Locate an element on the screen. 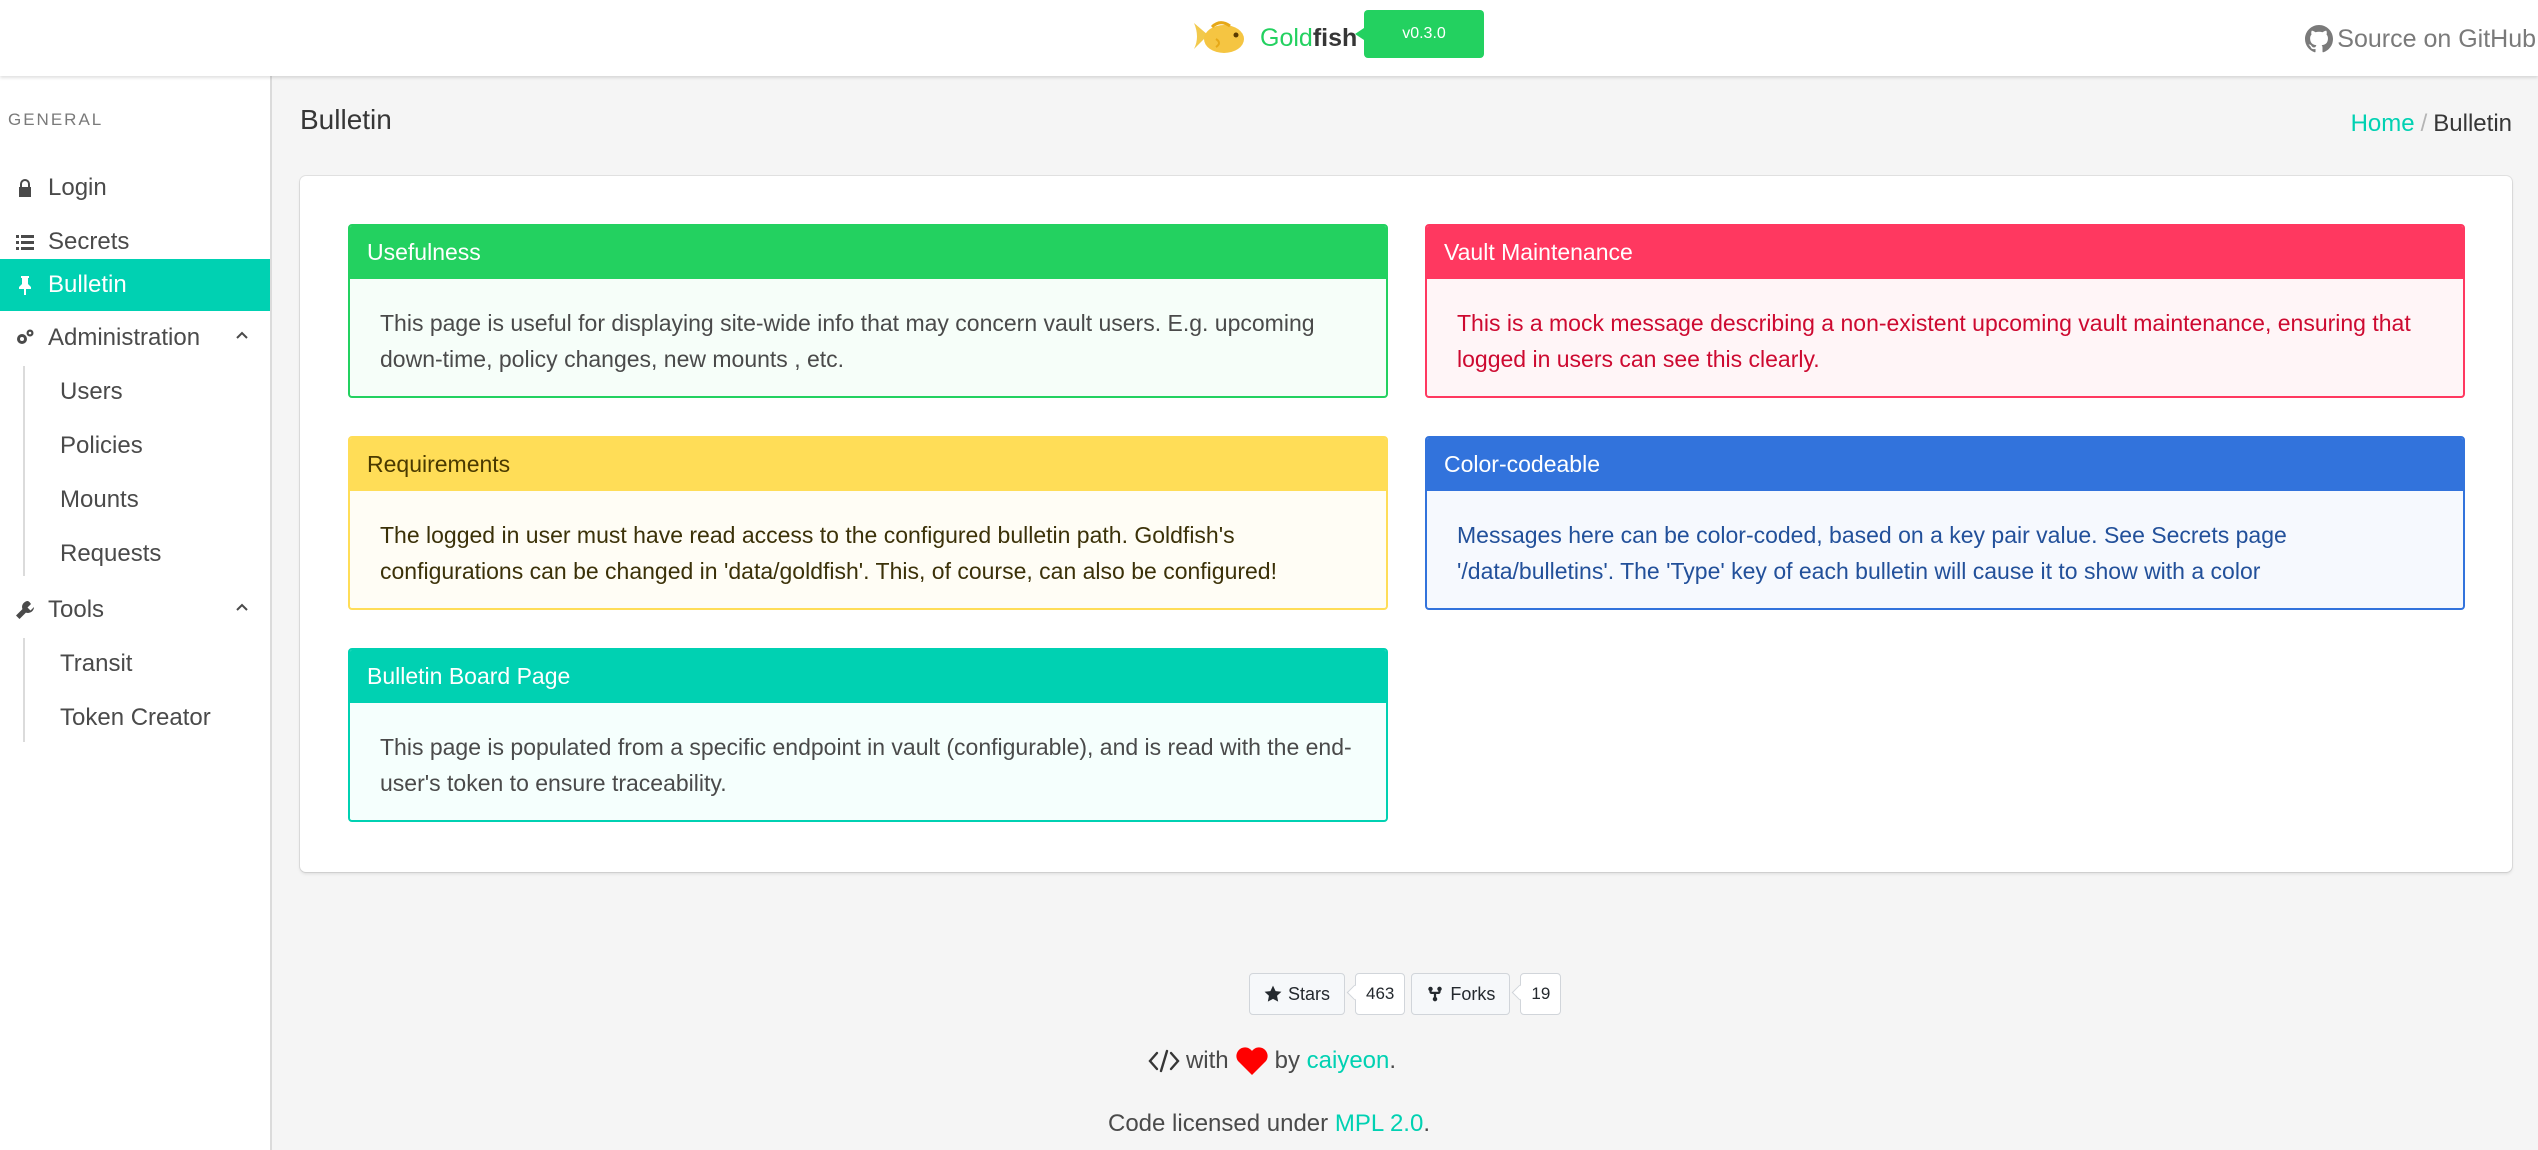  forks-label: Forks is located at coordinates (1473, 993).